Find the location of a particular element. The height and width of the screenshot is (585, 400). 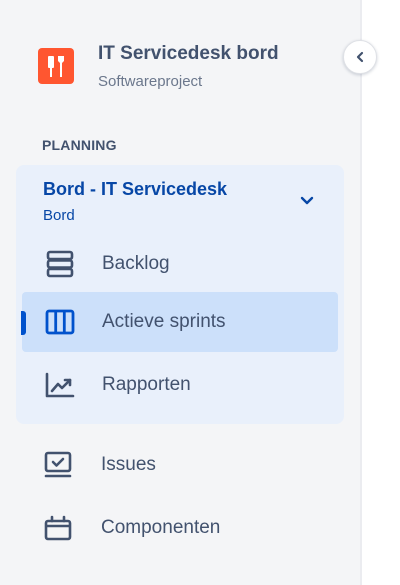

chart-line-icon is located at coordinates (60, 385).